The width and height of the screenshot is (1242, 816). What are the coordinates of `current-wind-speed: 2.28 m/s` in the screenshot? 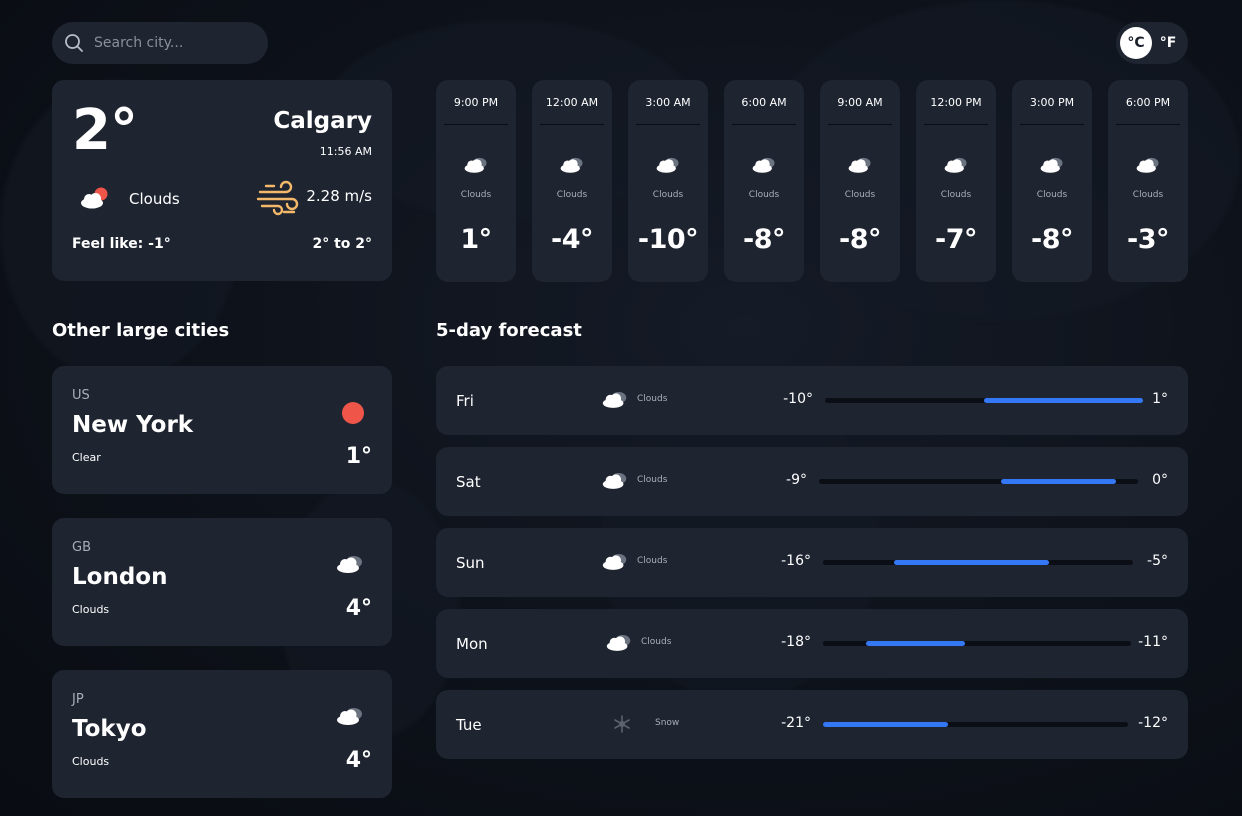 It's located at (339, 196).